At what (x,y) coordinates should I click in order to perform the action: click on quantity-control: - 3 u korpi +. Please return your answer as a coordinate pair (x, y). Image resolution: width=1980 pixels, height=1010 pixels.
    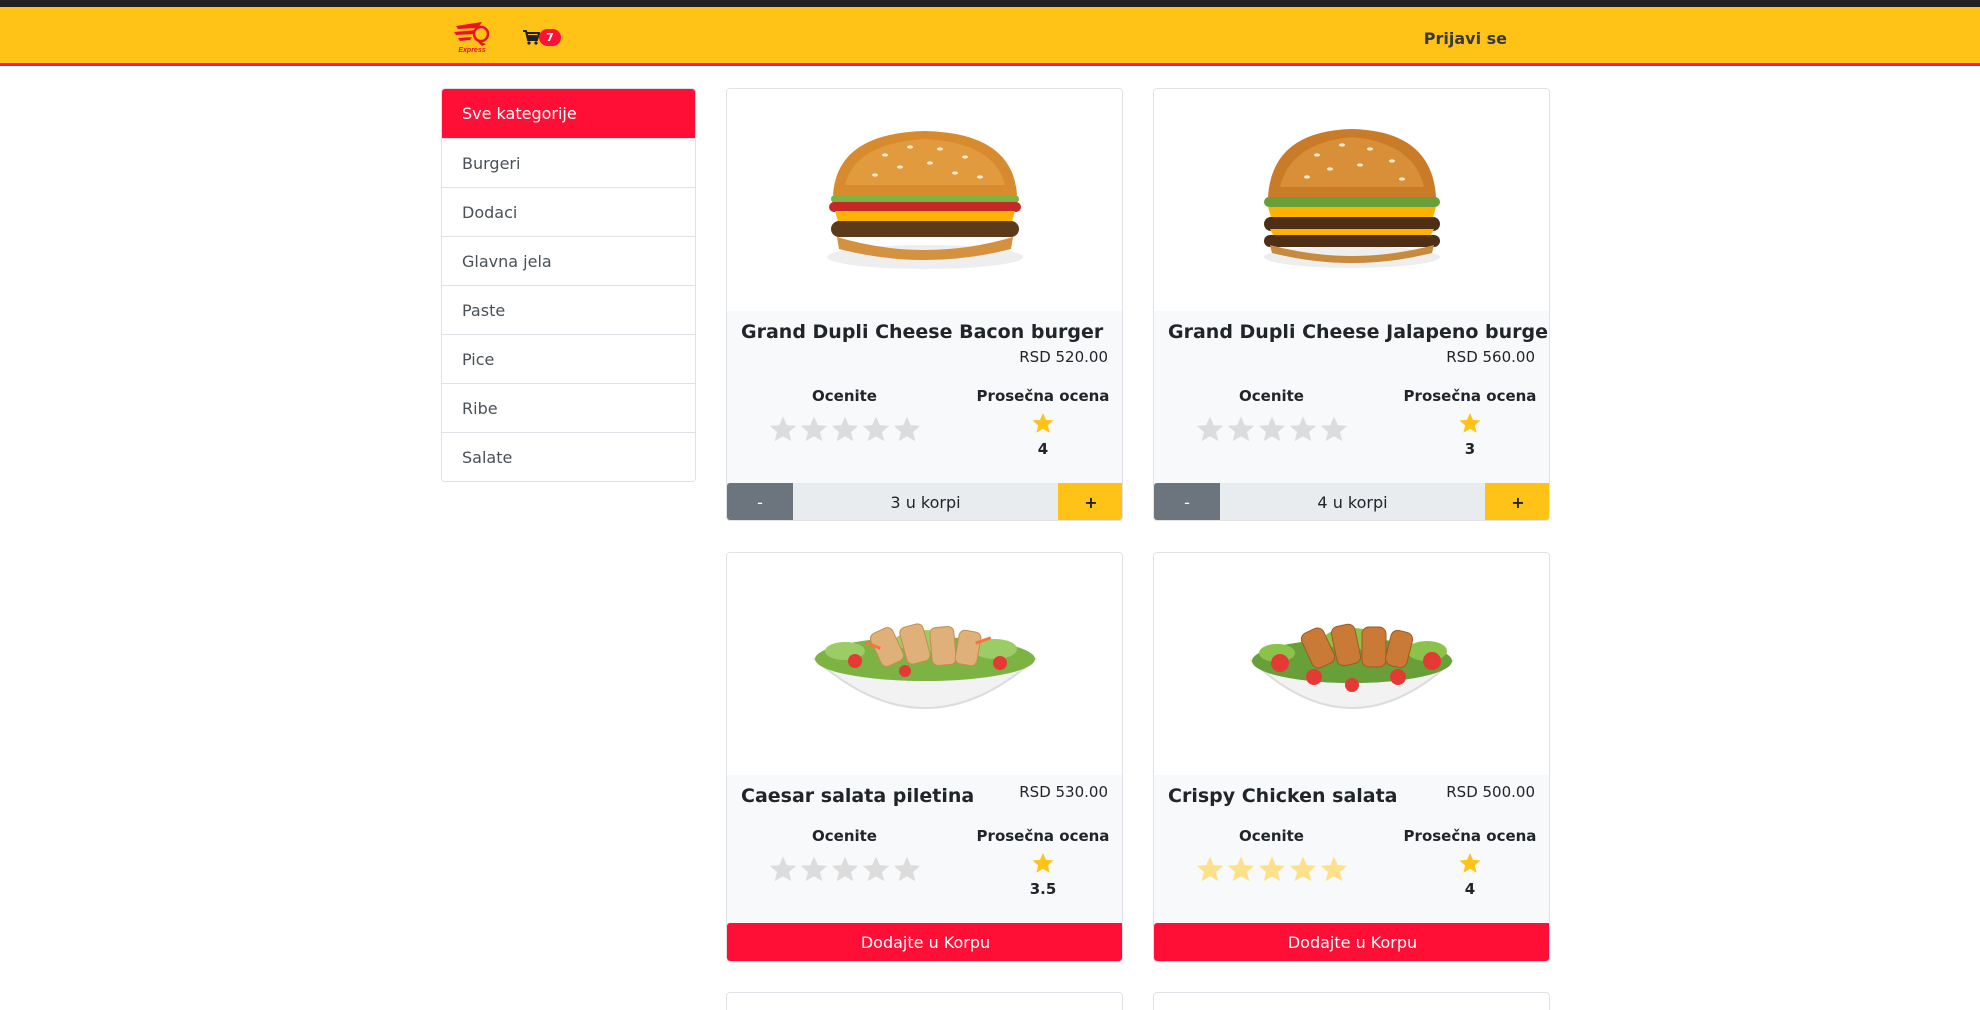
    Looking at the image, I should click on (924, 501).